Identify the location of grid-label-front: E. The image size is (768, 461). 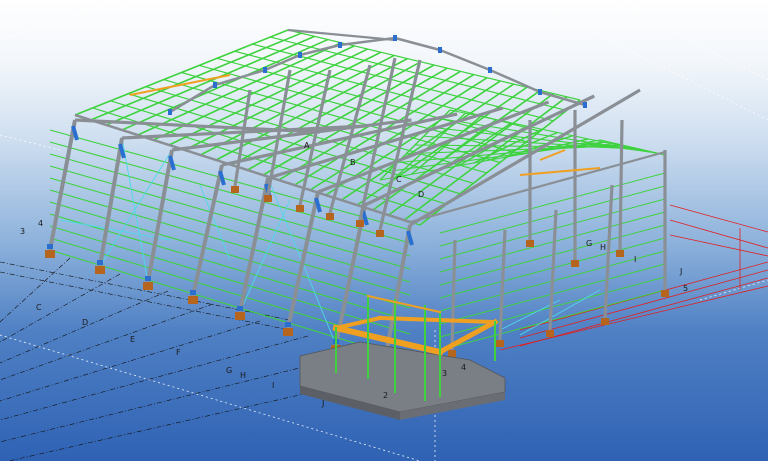
(132, 339).